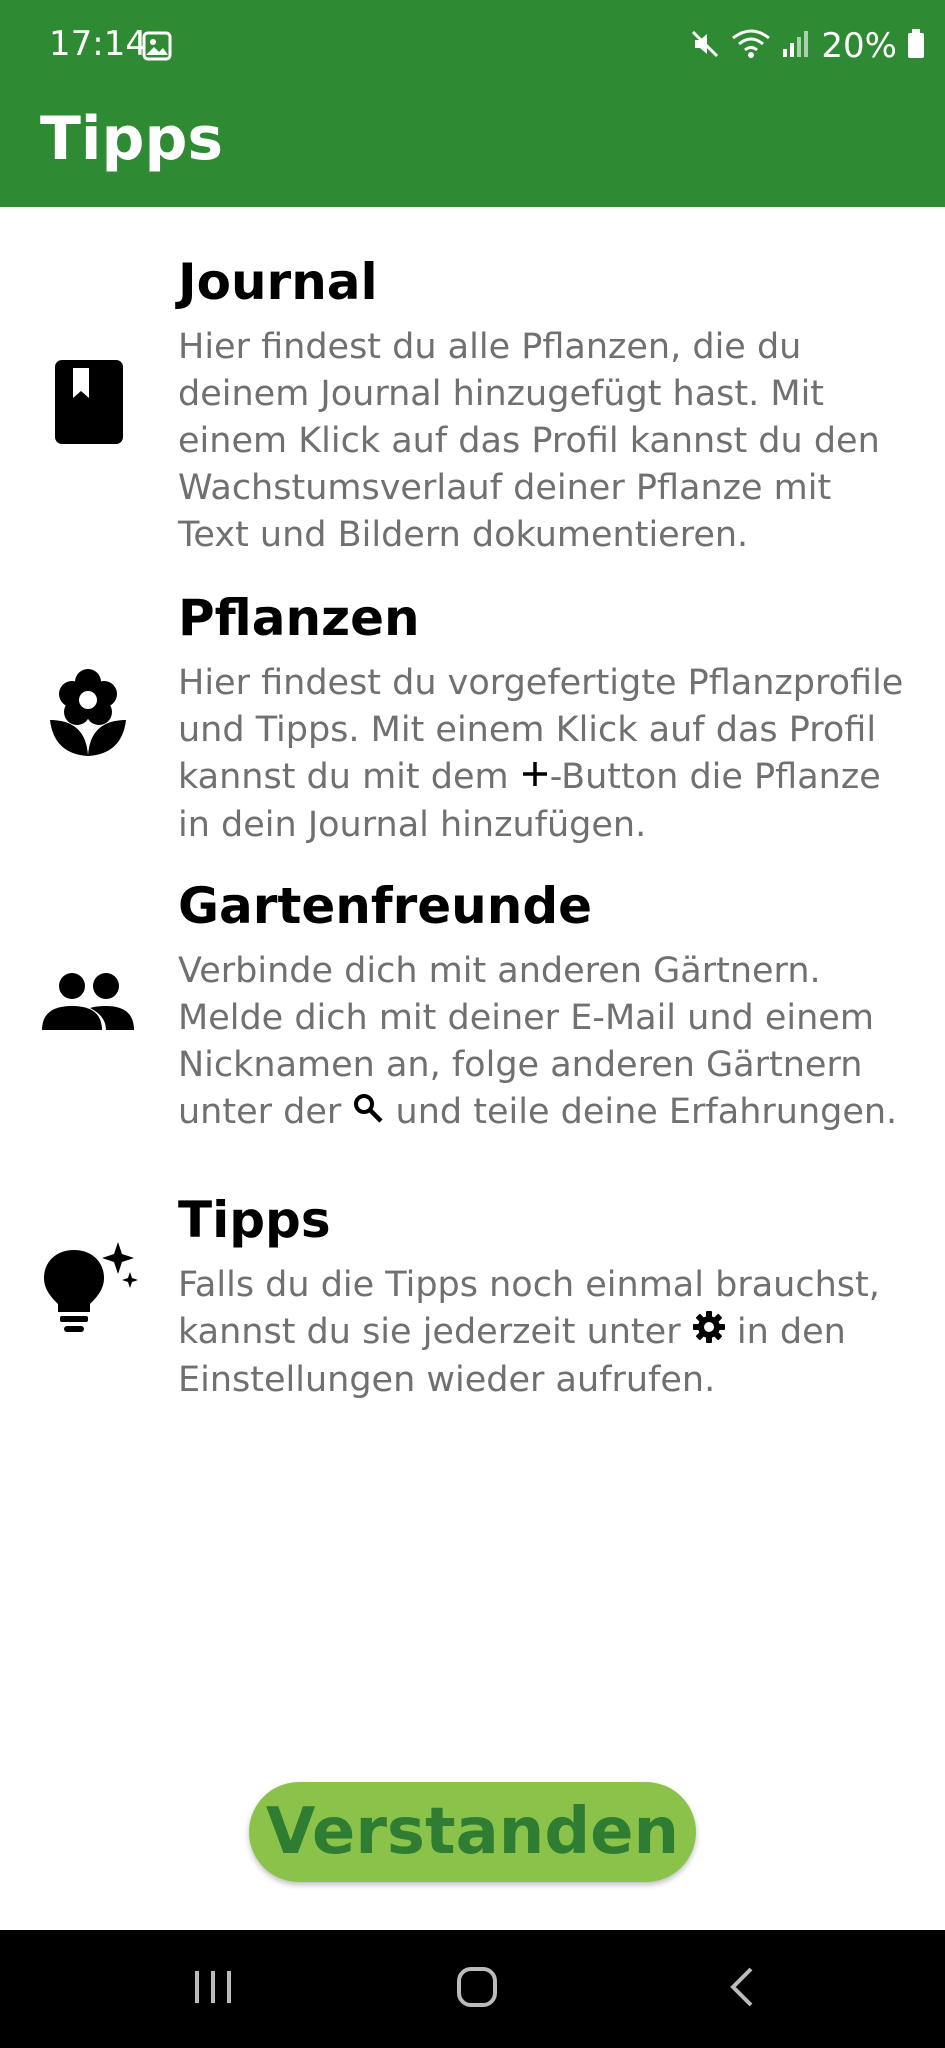  I want to click on tip-line: kannst du sie jederzeit unter in den, so click(548, 1333).